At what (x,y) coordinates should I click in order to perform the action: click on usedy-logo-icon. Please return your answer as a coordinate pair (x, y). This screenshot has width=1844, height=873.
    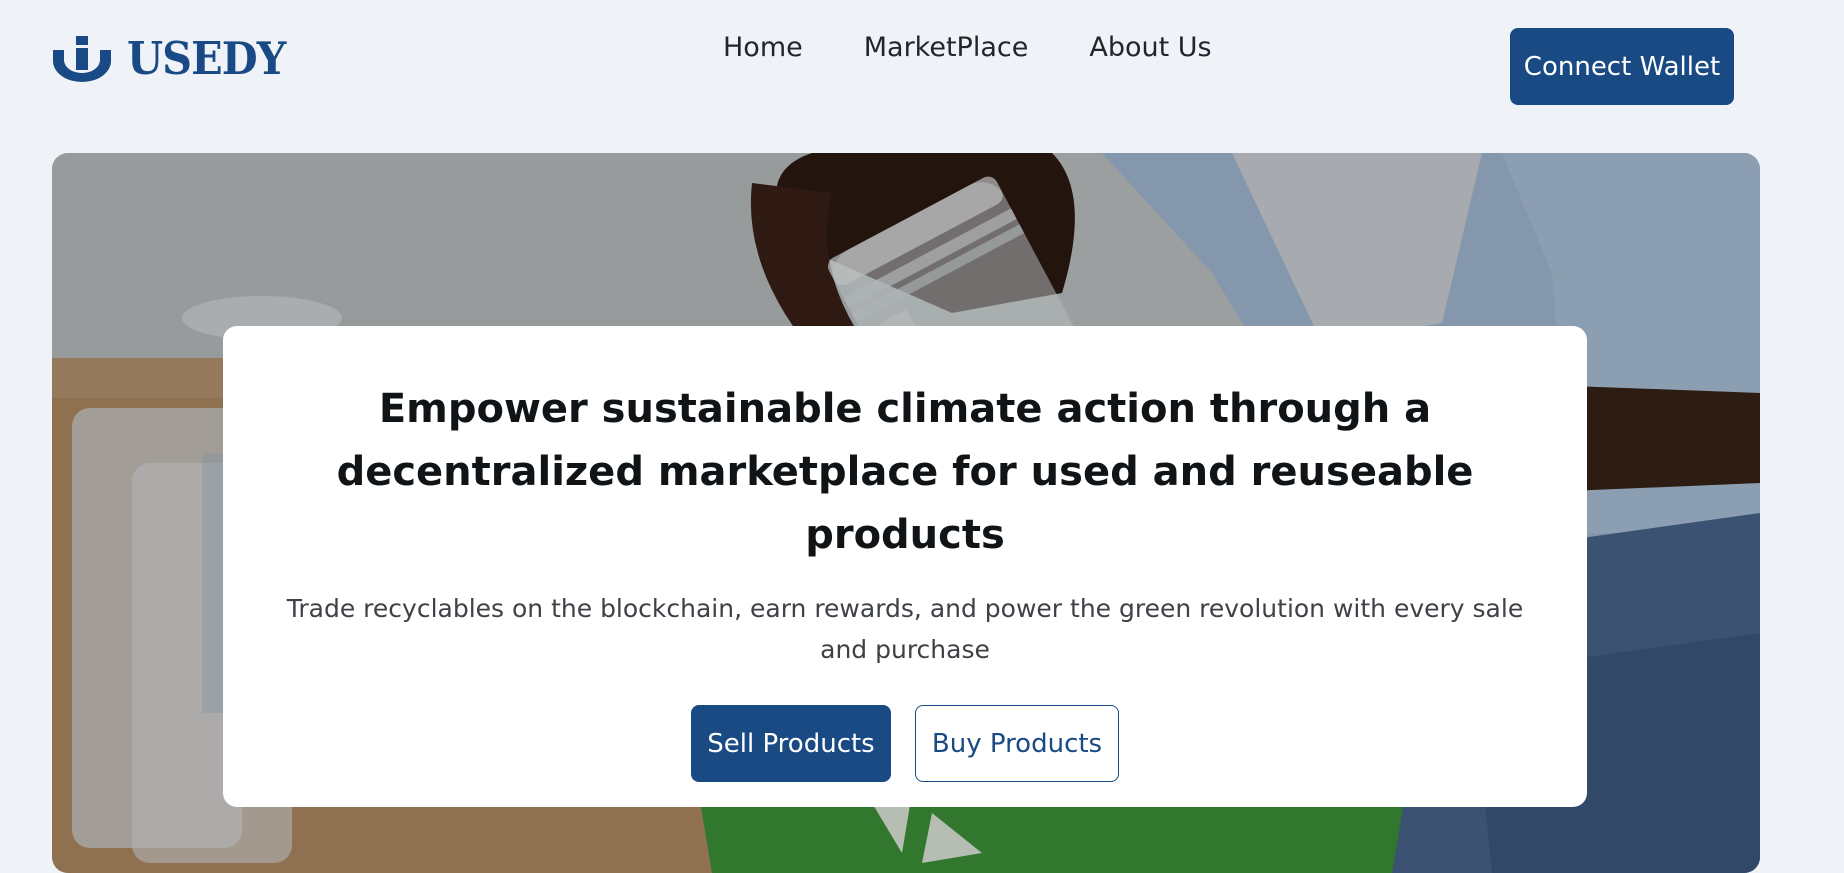
    Looking at the image, I should click on (82, 59).